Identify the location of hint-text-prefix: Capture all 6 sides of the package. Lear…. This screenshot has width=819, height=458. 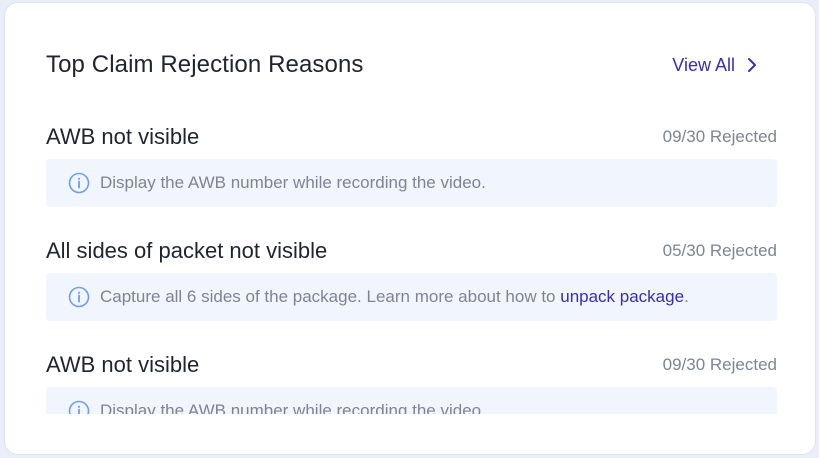
(330, 296).